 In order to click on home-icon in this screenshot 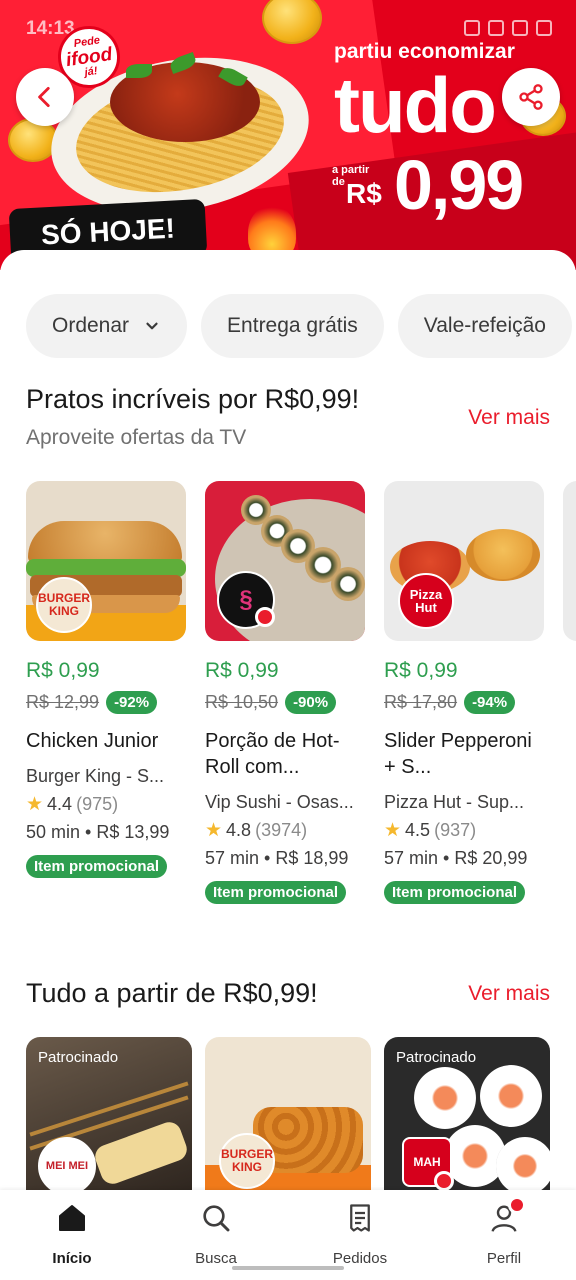, I will do `click(72, 1218)`.